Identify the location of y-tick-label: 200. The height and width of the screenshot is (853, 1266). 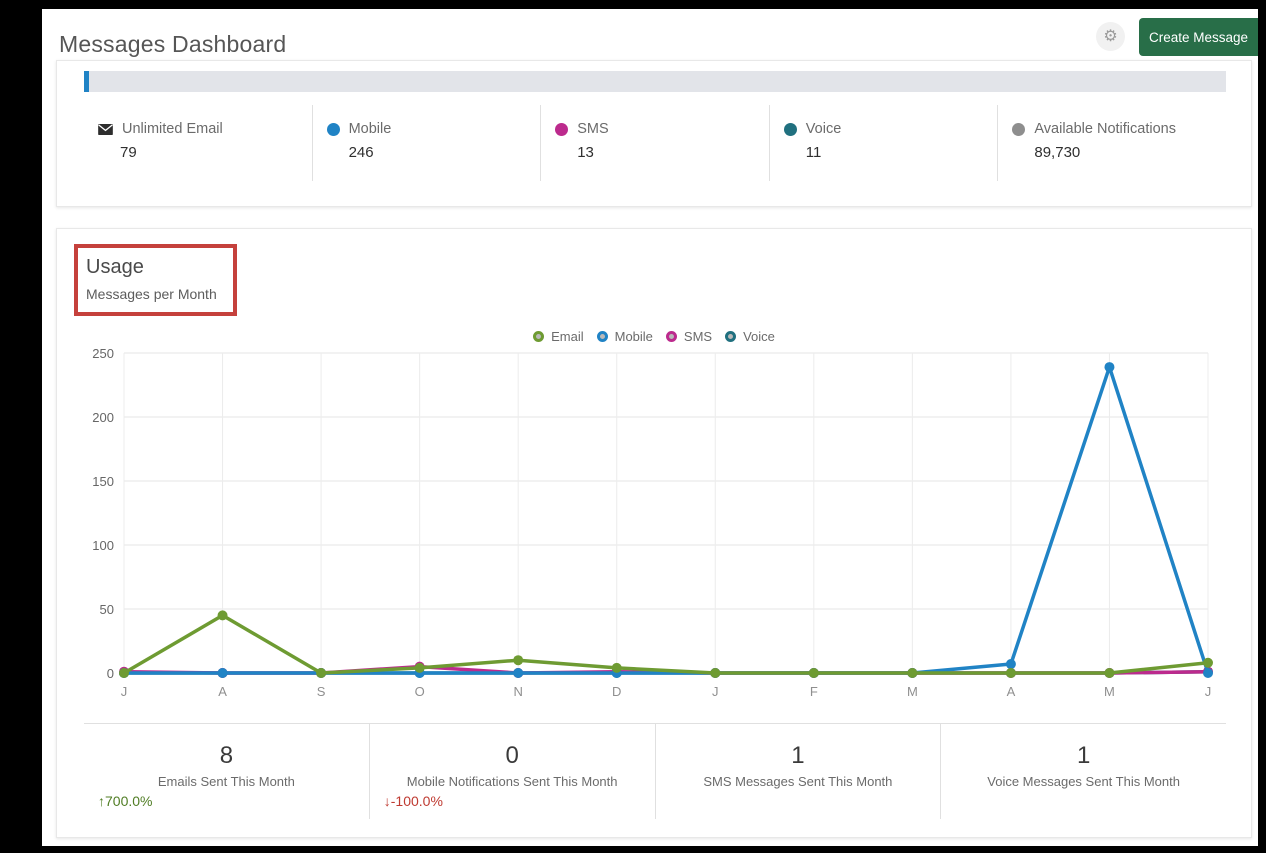
(103, 417).